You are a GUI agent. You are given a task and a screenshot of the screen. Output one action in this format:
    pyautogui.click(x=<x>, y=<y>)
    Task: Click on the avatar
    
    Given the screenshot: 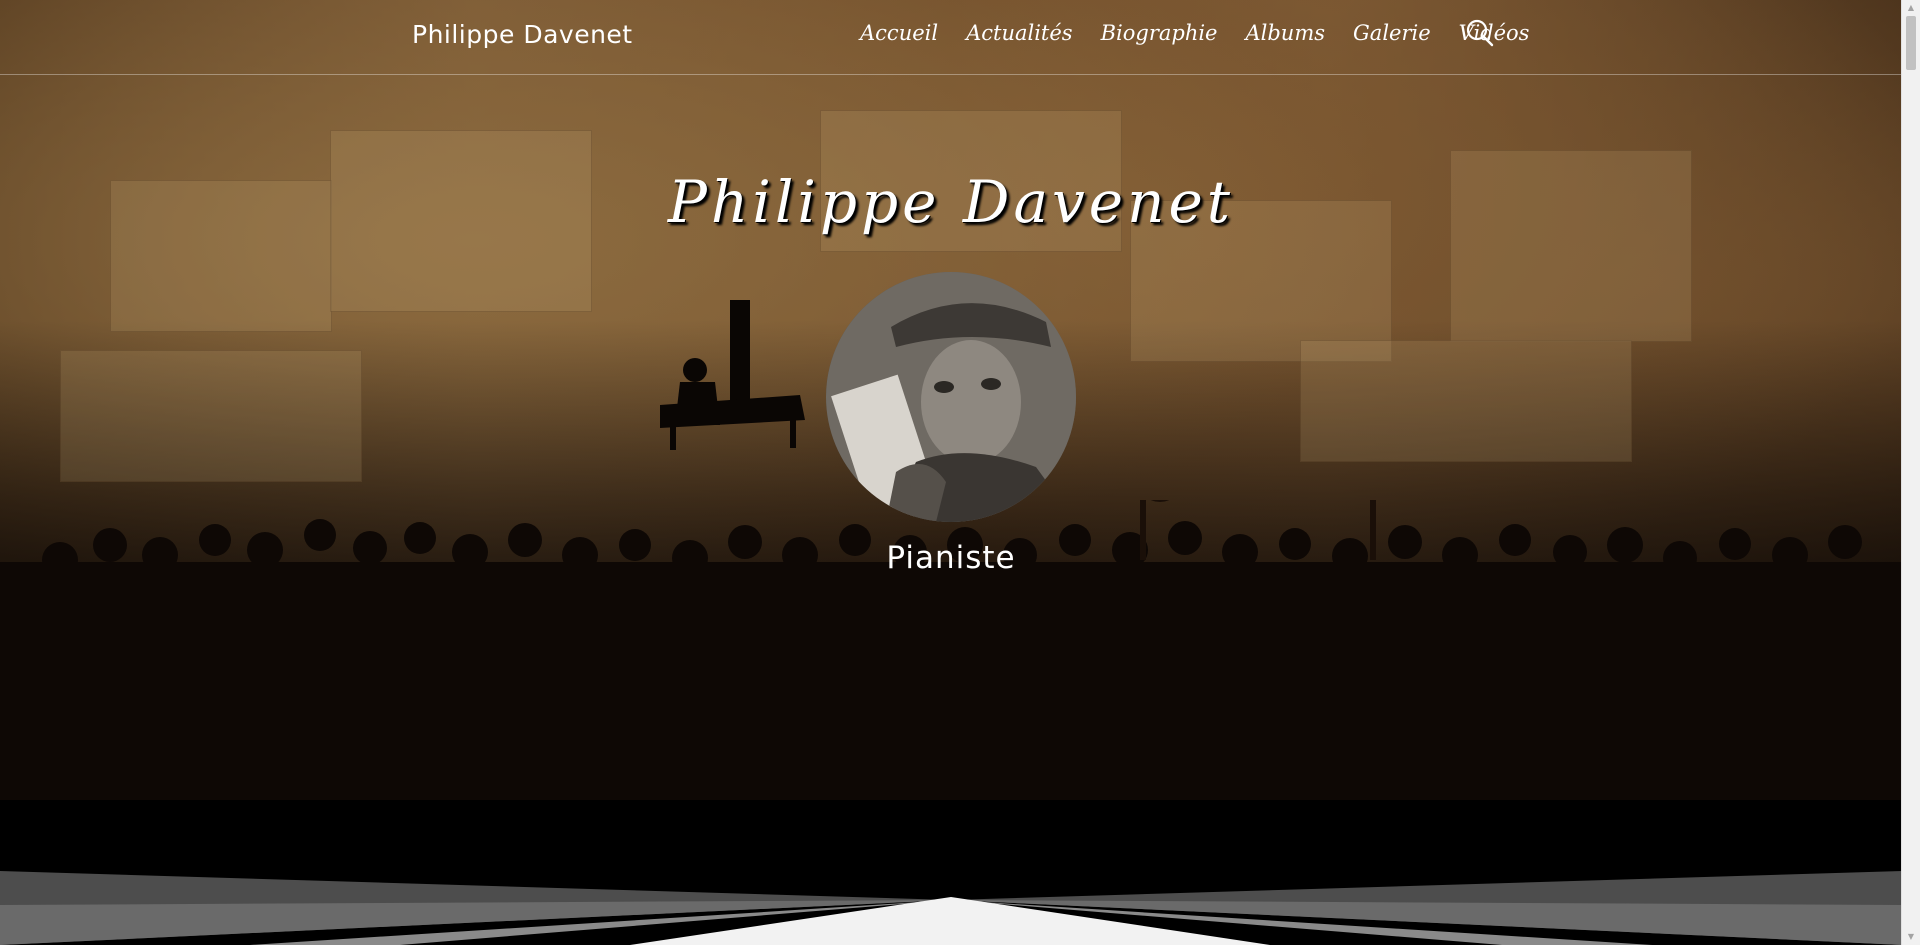 What is the action you would take?
    pyautogui.click(x=951, y=397)
    